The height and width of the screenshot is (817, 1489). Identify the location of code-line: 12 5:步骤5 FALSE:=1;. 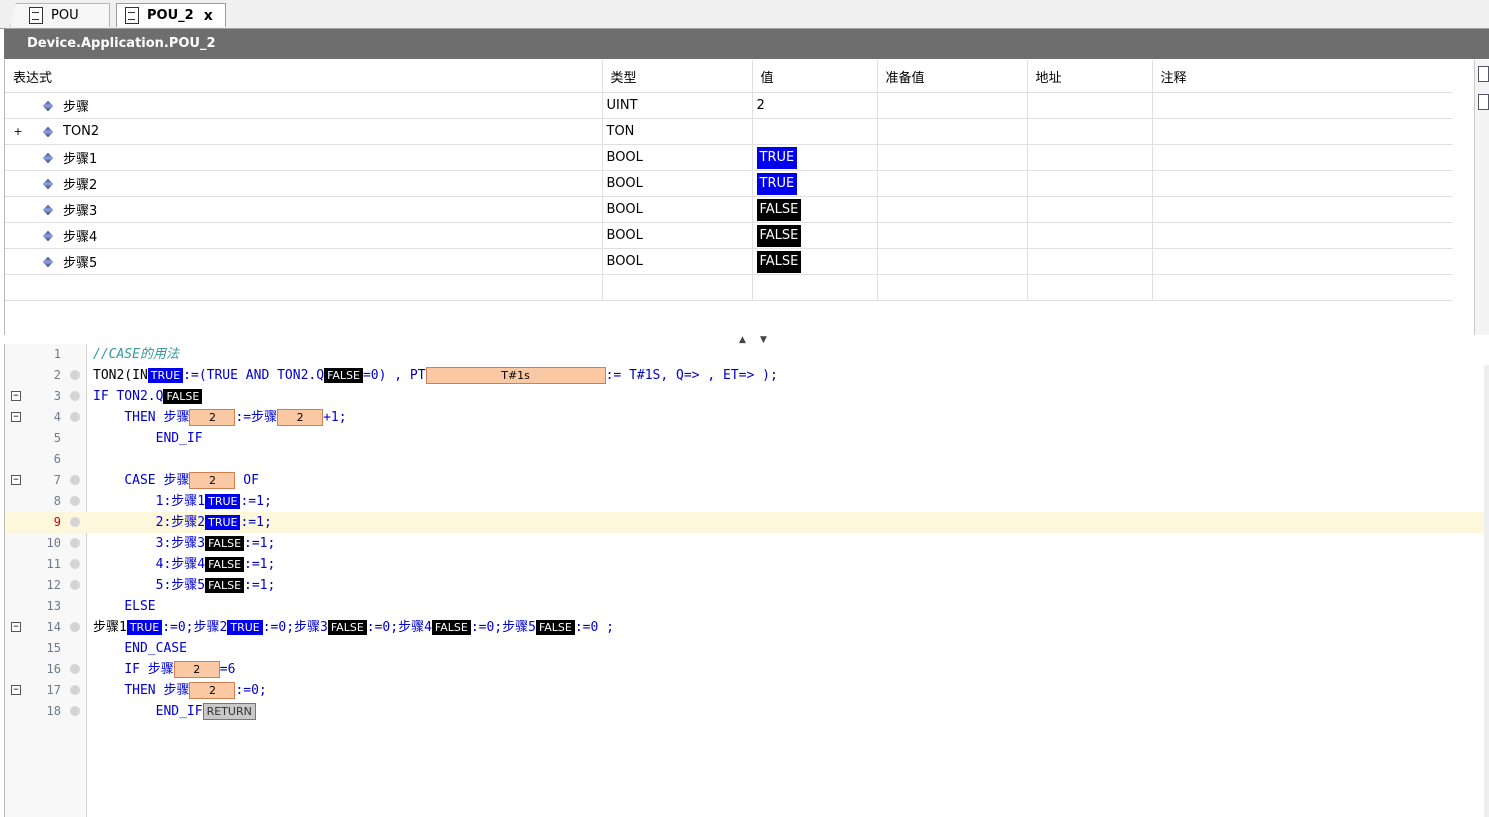
(747, 585).